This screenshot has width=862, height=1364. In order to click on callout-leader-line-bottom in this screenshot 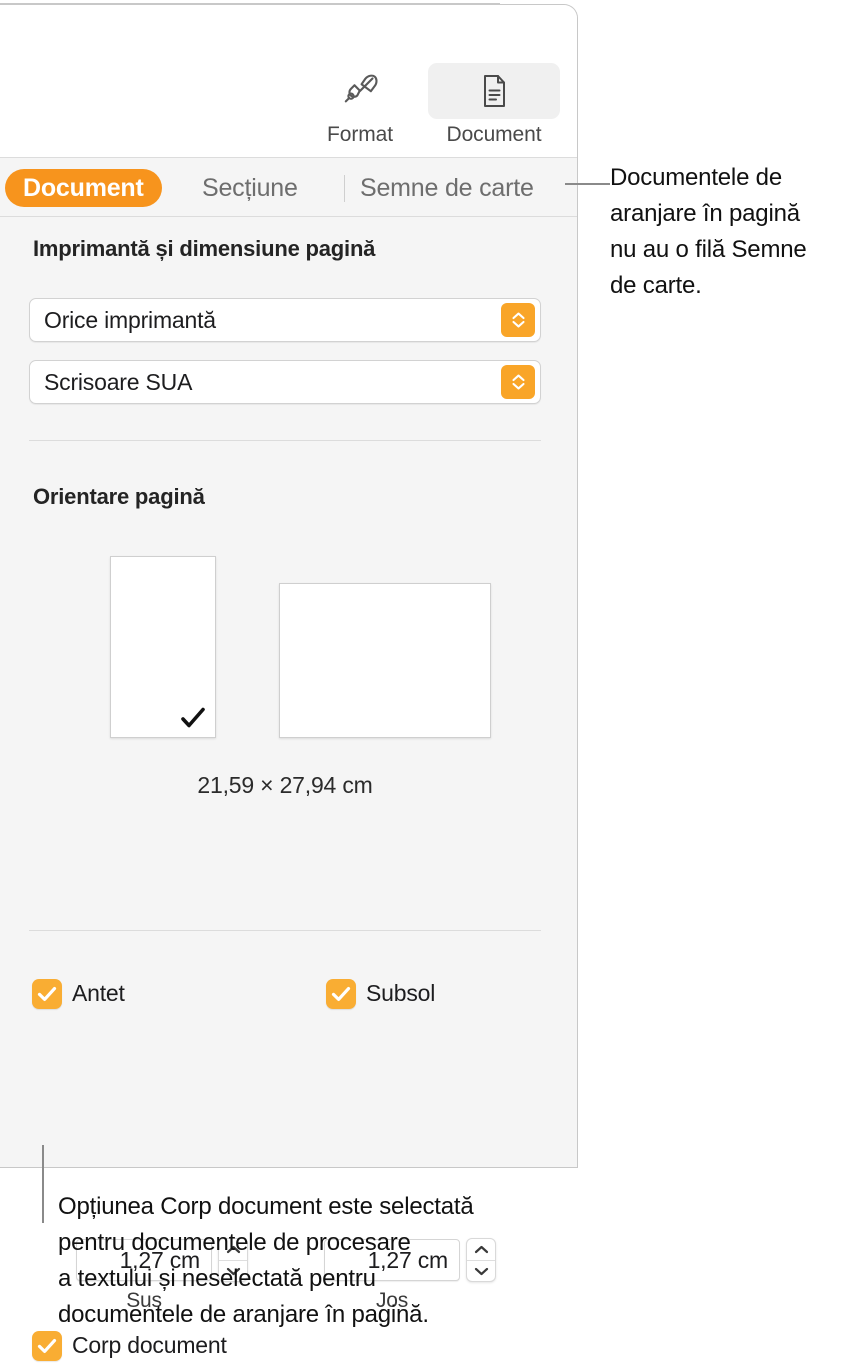, I will do `click(43, 1184)`.